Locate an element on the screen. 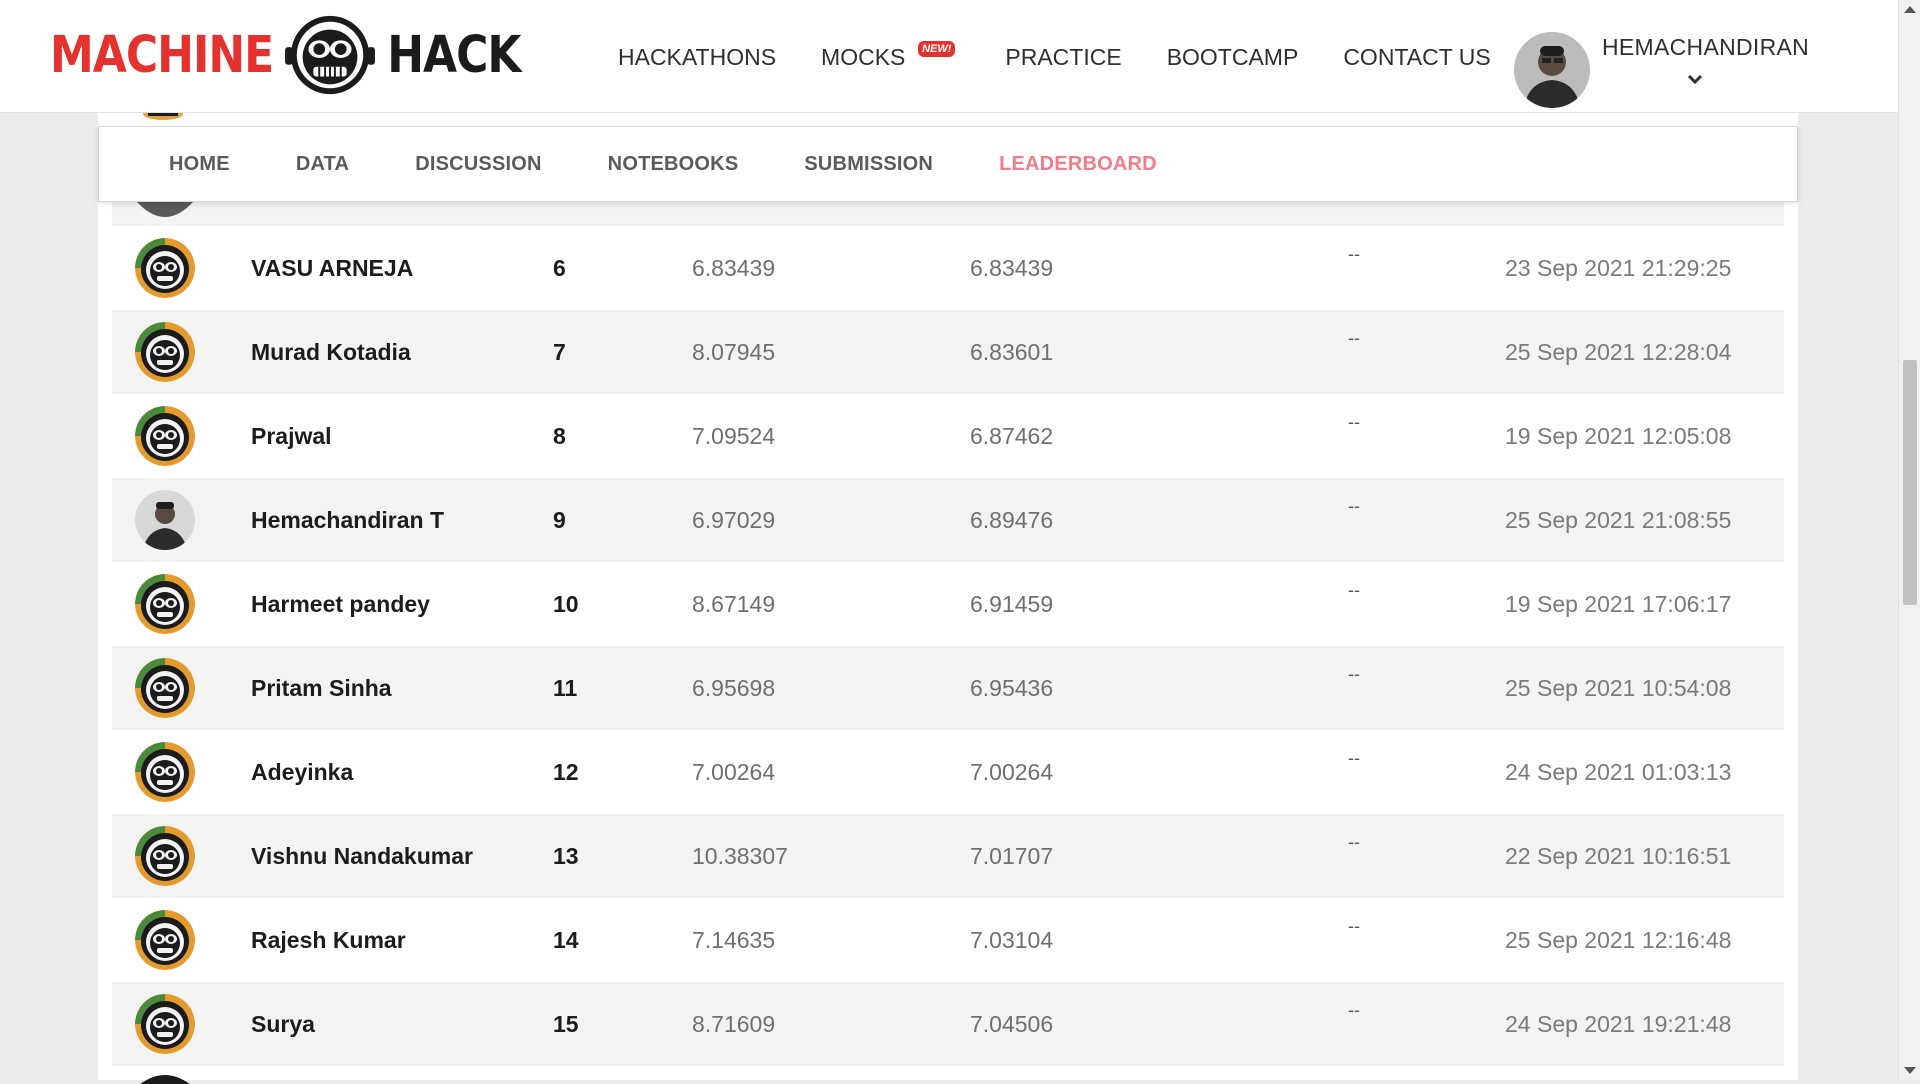  participant-name: Adeyinka is located at coordinates (302, 772).